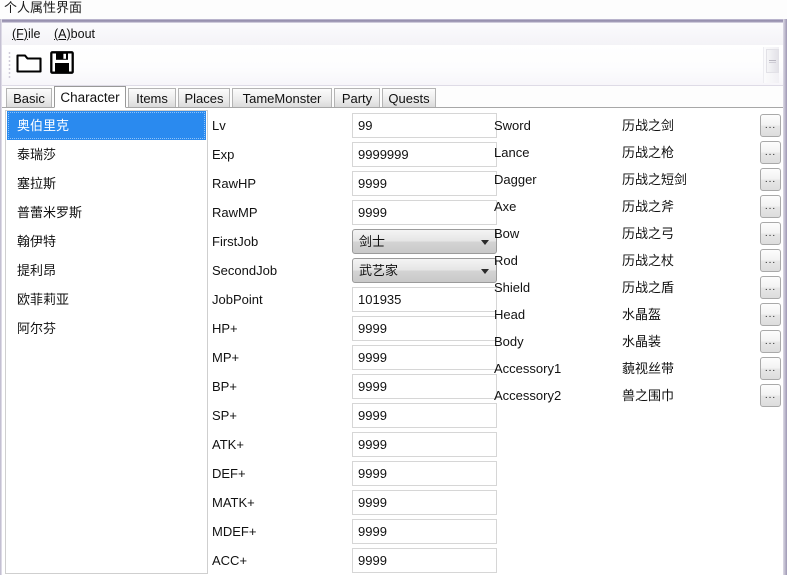  I want to click on open-file-button, so click(29, 65).